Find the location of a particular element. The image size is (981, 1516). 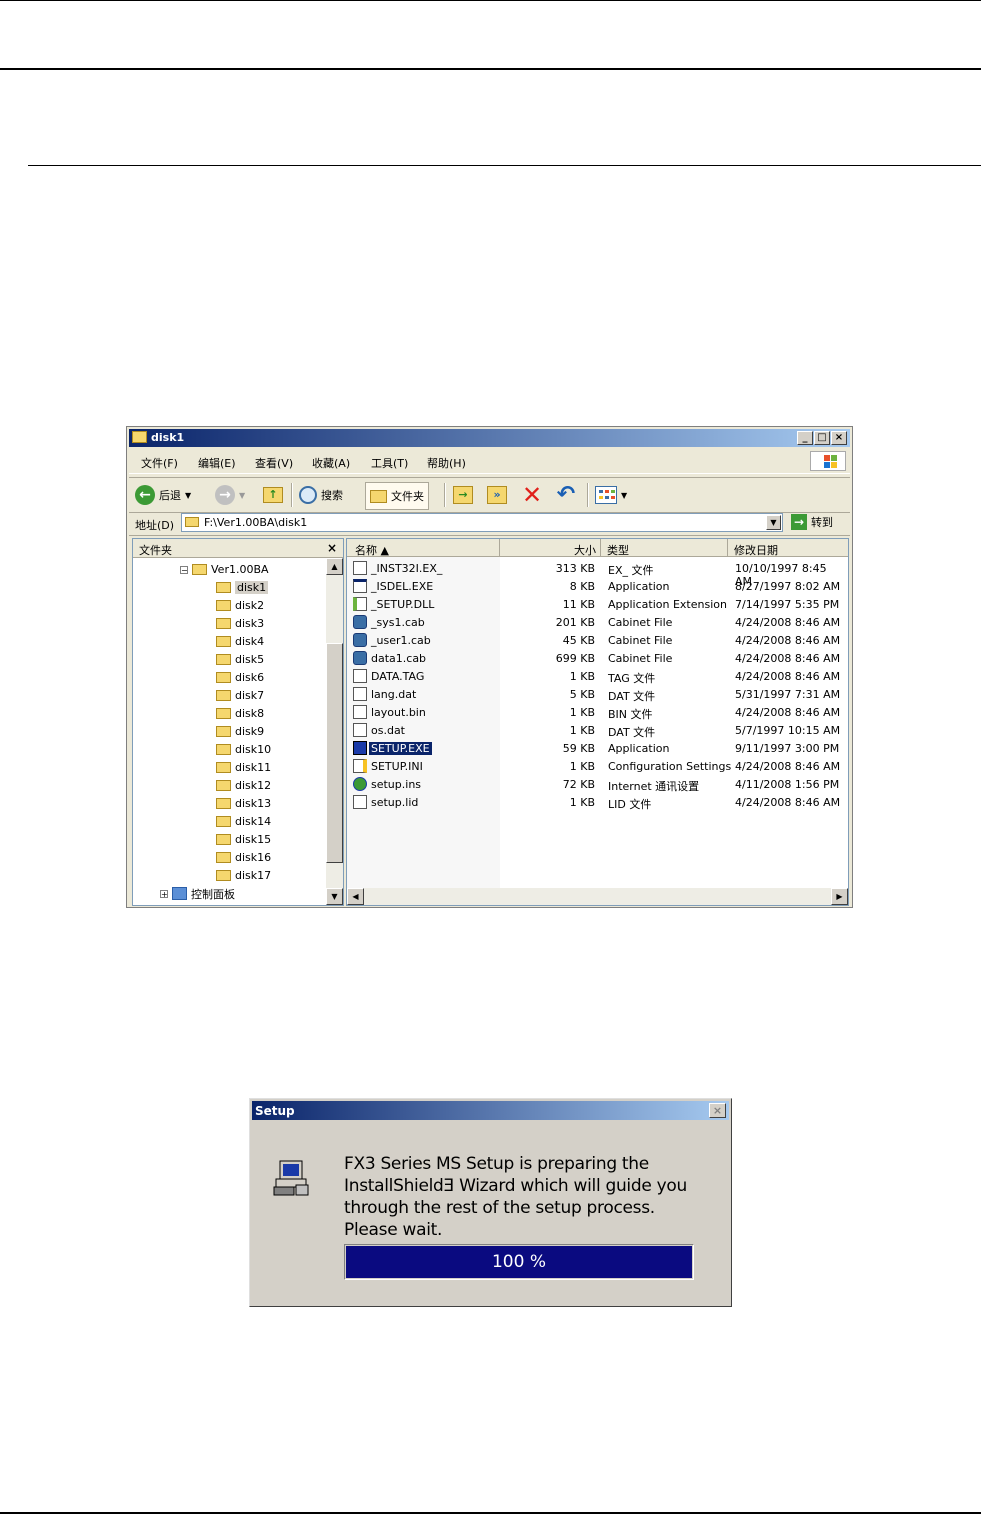

undo-button: ↶ is located at coordinates (566, 495).